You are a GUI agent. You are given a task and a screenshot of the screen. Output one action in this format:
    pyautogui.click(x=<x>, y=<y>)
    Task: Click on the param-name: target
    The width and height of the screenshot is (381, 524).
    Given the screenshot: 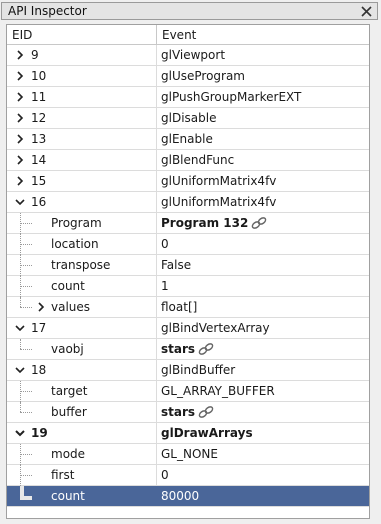 What is the action you would take?
    pyautogui.click(x=69, y=391)
    